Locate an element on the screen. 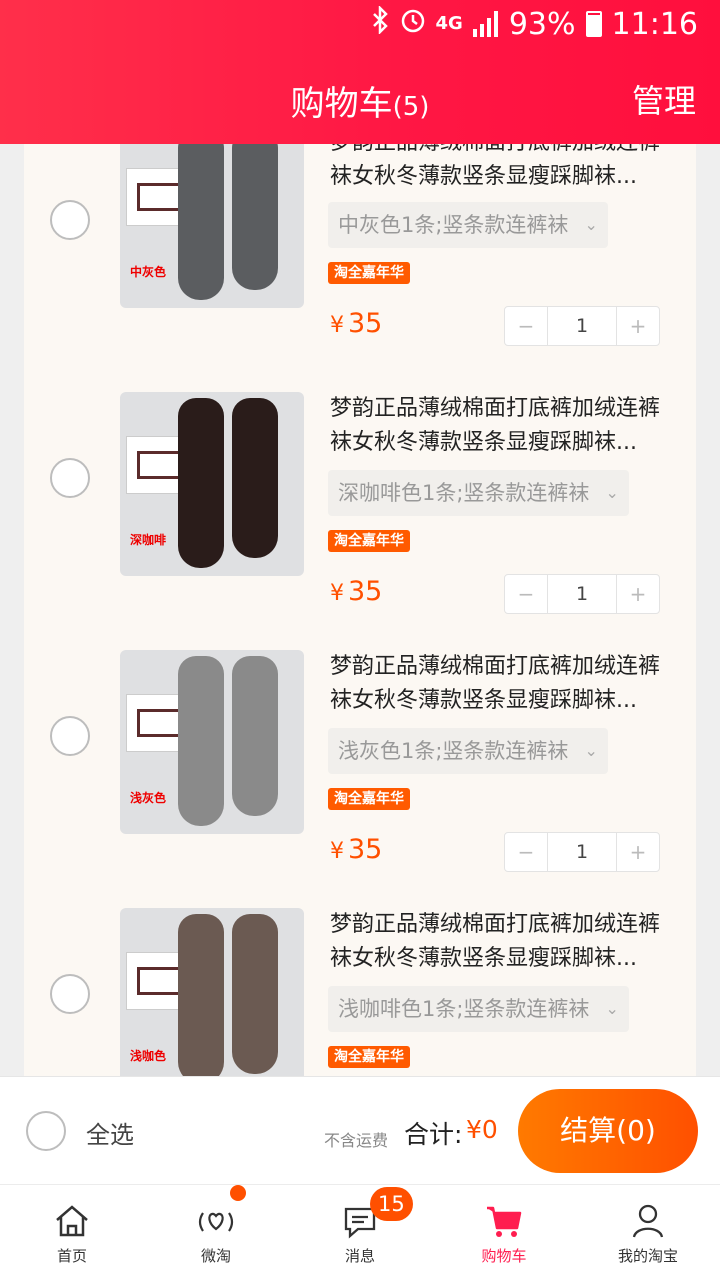 Image resolution: width=720 pixels, height=1280 pixels. product-image: 浅灰色 is located at coordinates (212, 742).